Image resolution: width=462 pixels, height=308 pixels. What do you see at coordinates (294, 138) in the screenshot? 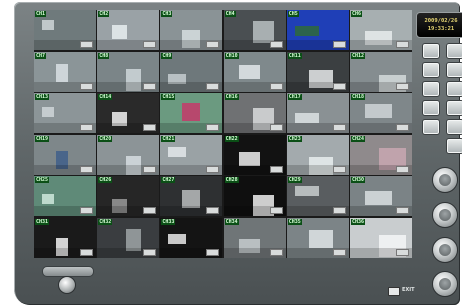
I see `camera-label: CH23` at bounding box center [294, 138].